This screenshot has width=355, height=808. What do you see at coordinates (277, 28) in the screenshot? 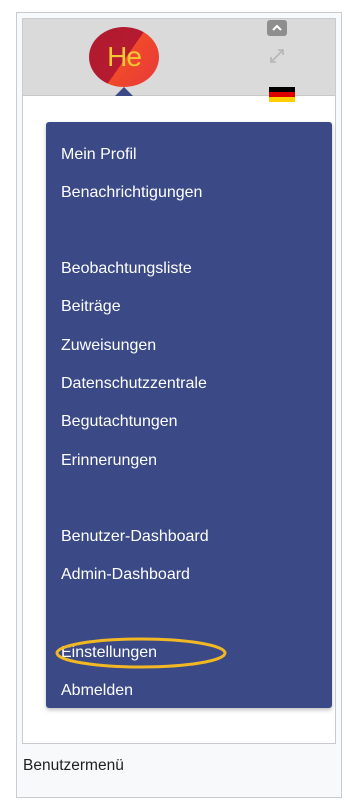
I see `chevron-up-icon` at bounding box center [277, 28].